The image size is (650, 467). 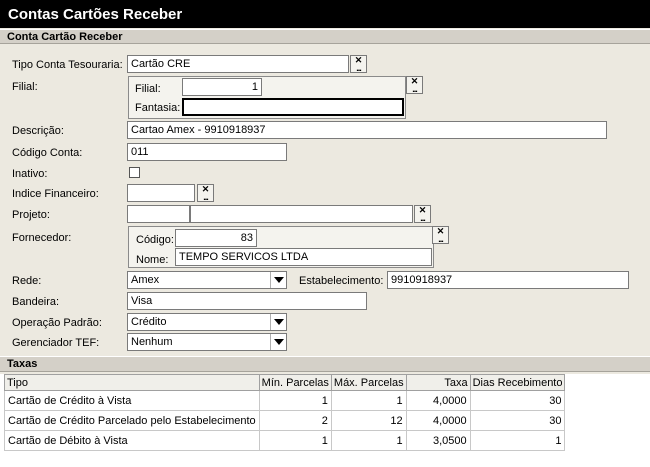 What do you see at coordinates (38, 131) in the screenshot?
I see `descricao-label: Descrição:` at bounding box center [38, 131].